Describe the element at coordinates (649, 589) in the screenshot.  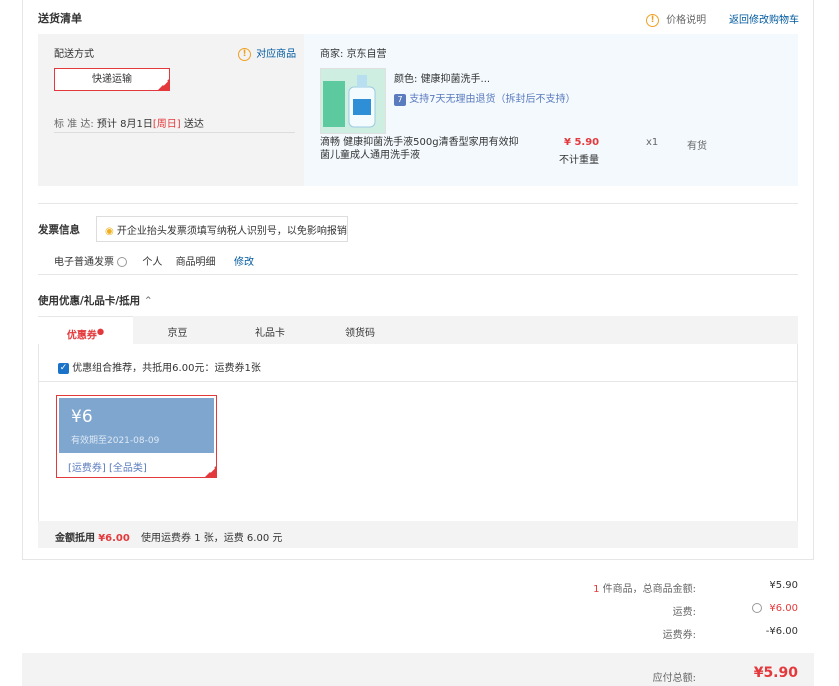
I see `goods-label: 件商品，总商品金额:` at that location.